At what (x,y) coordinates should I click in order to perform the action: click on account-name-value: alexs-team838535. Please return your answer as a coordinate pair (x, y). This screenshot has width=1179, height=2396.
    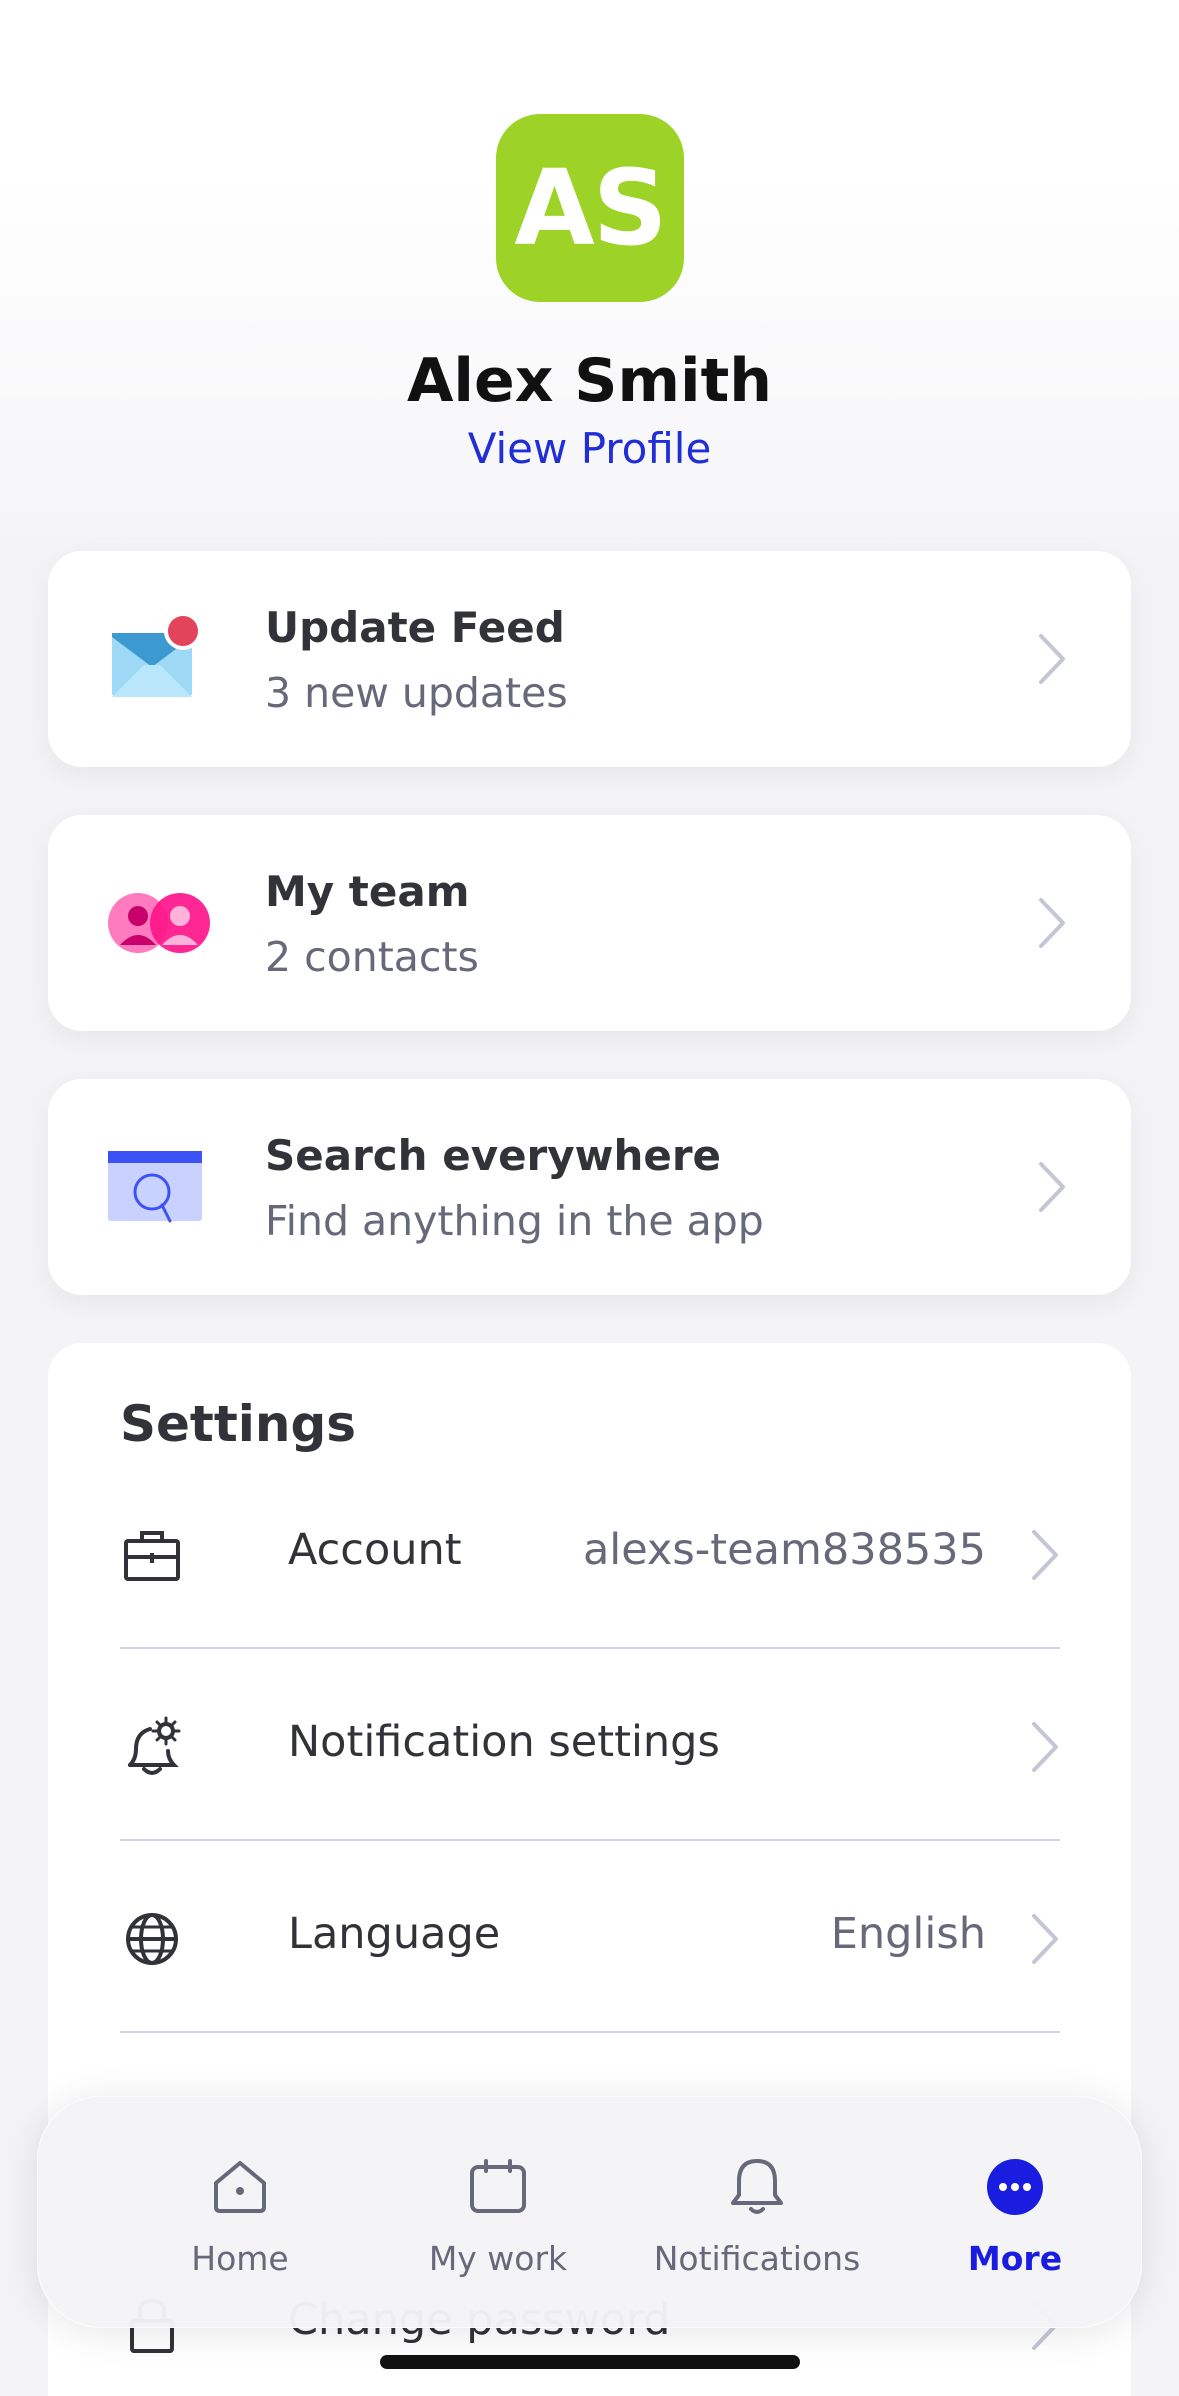
    Looking at the image, I should click on (784, 1550).